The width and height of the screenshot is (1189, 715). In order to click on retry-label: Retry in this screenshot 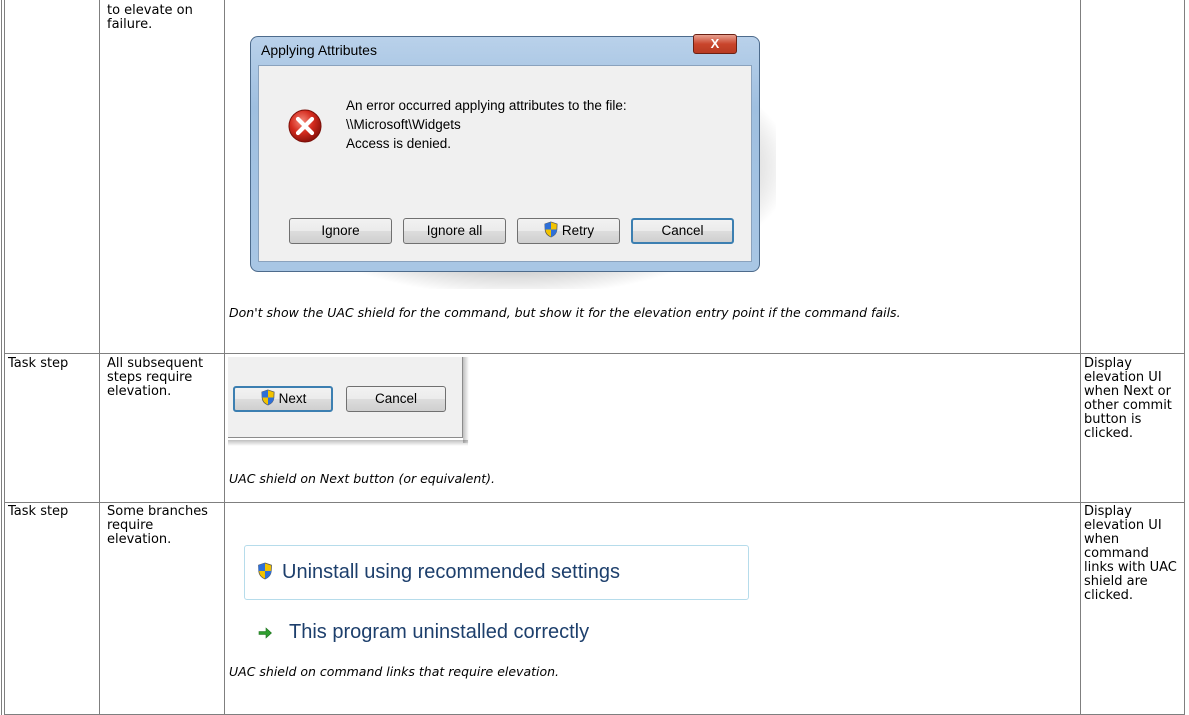, I will do `click(578, 230)`.